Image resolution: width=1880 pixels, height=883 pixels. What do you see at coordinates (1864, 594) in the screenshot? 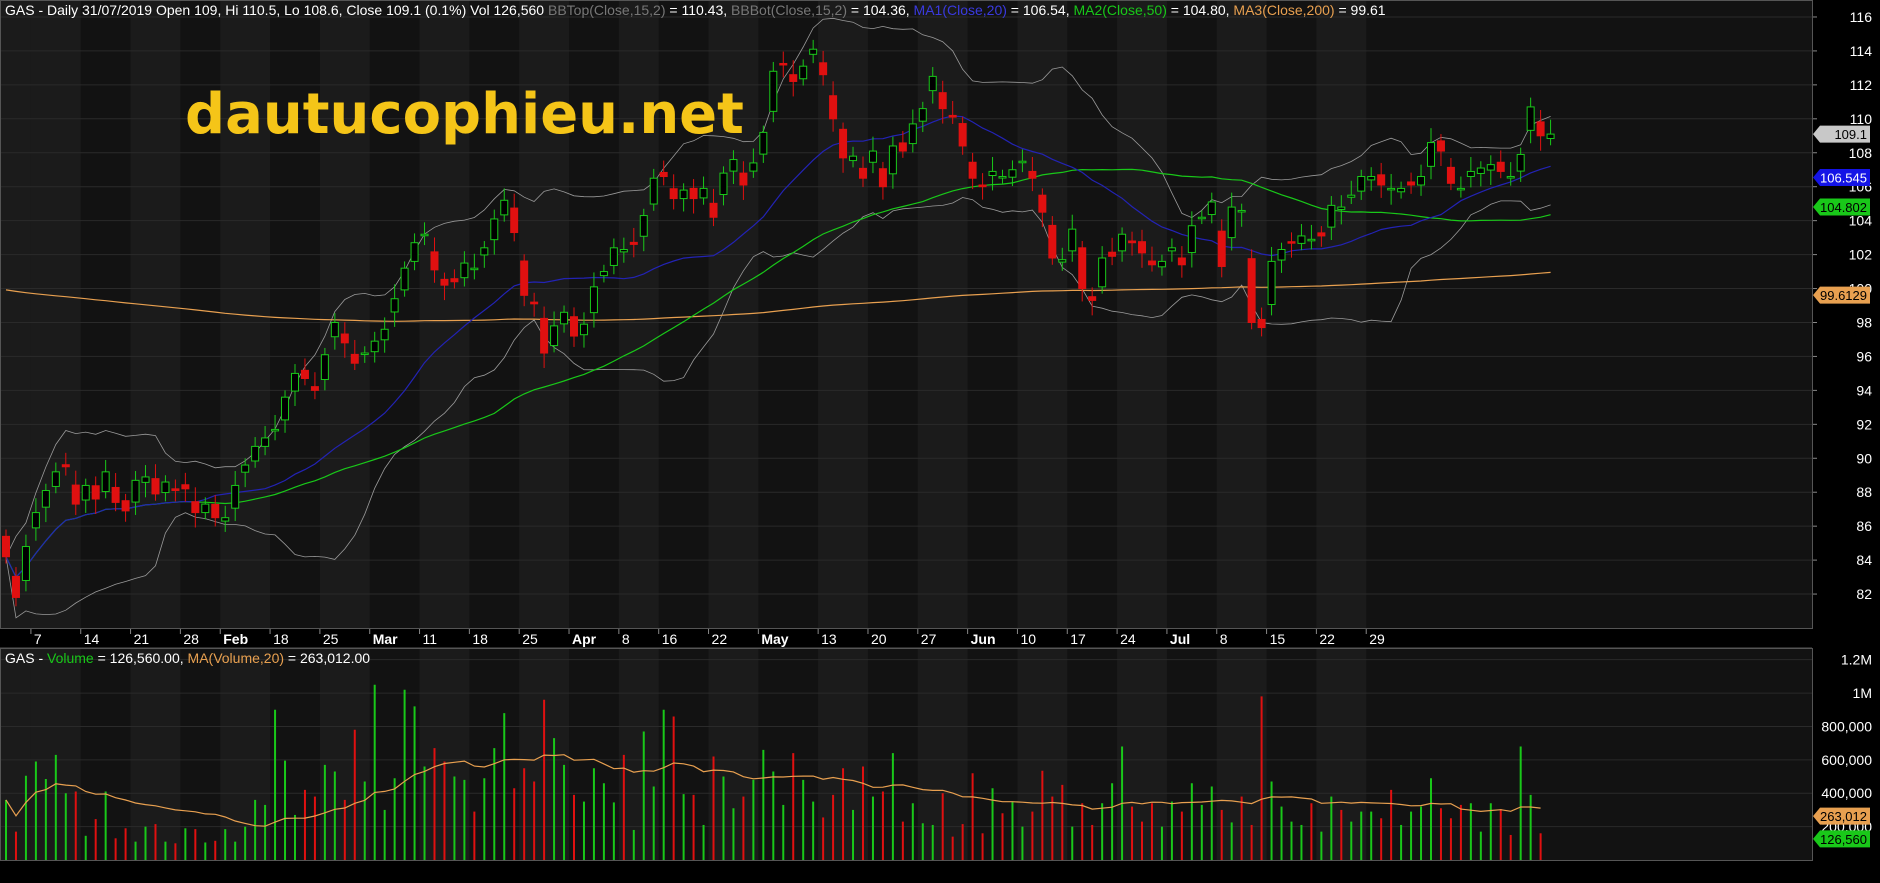
I see `price-tick-label: 82` at bounding box center [1864, 594].